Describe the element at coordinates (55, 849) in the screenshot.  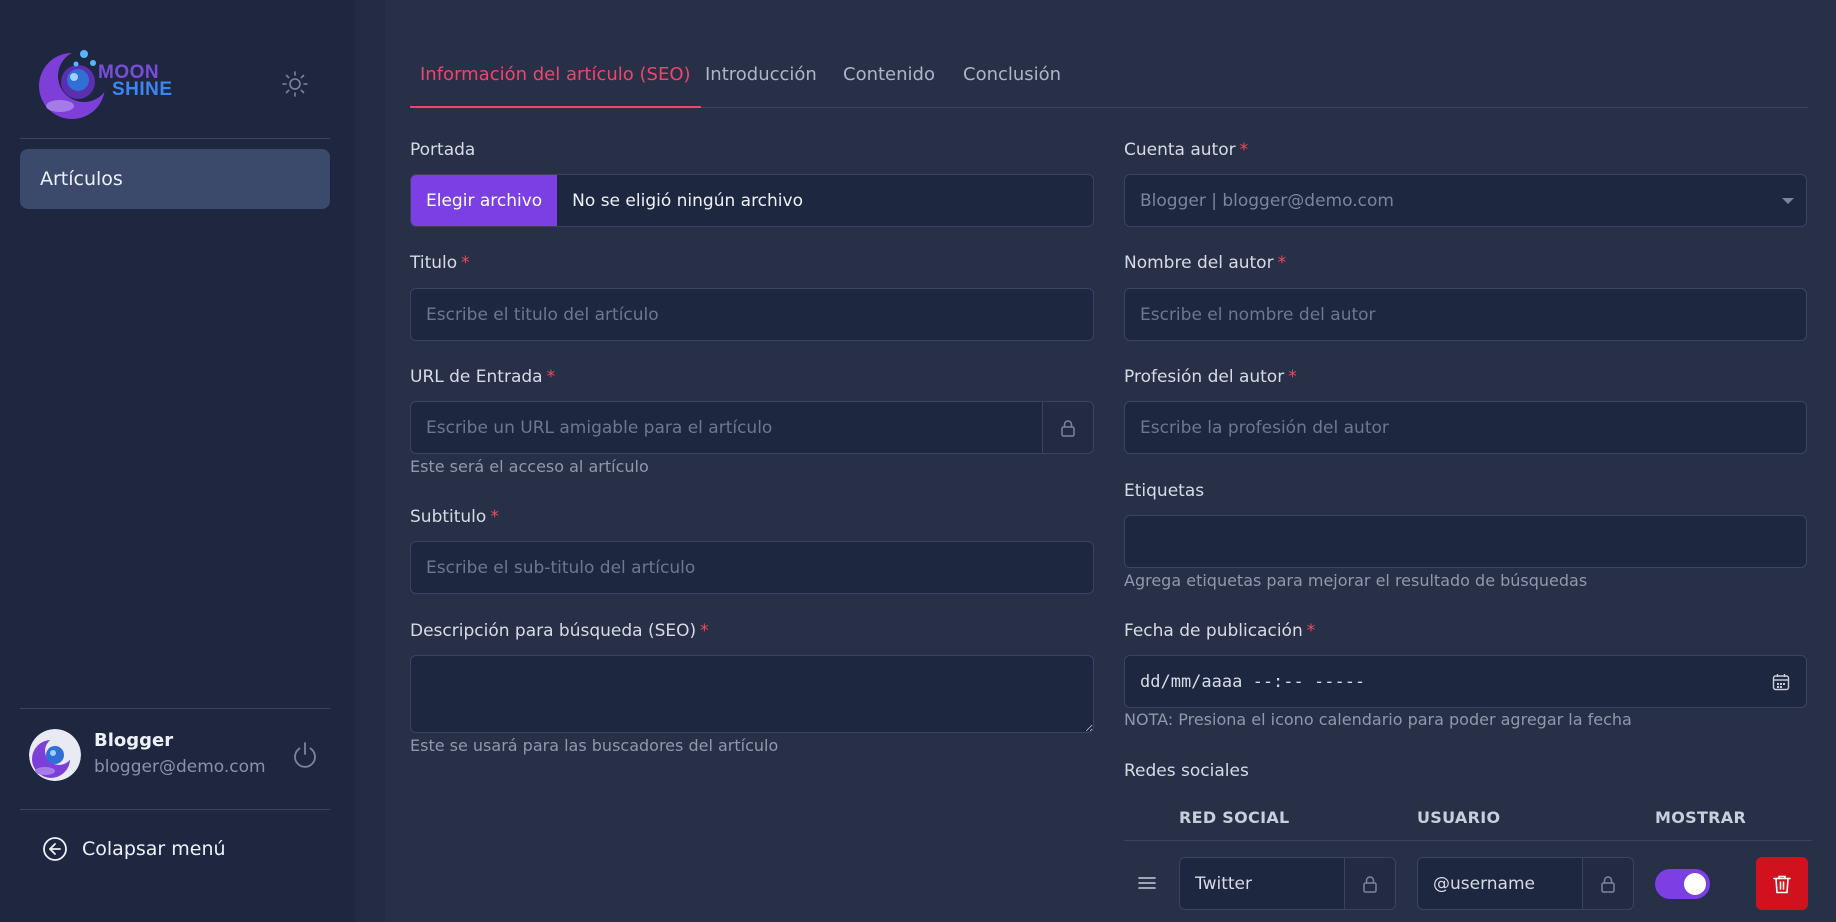
I see `arrow-left-circle-icon` at that location.